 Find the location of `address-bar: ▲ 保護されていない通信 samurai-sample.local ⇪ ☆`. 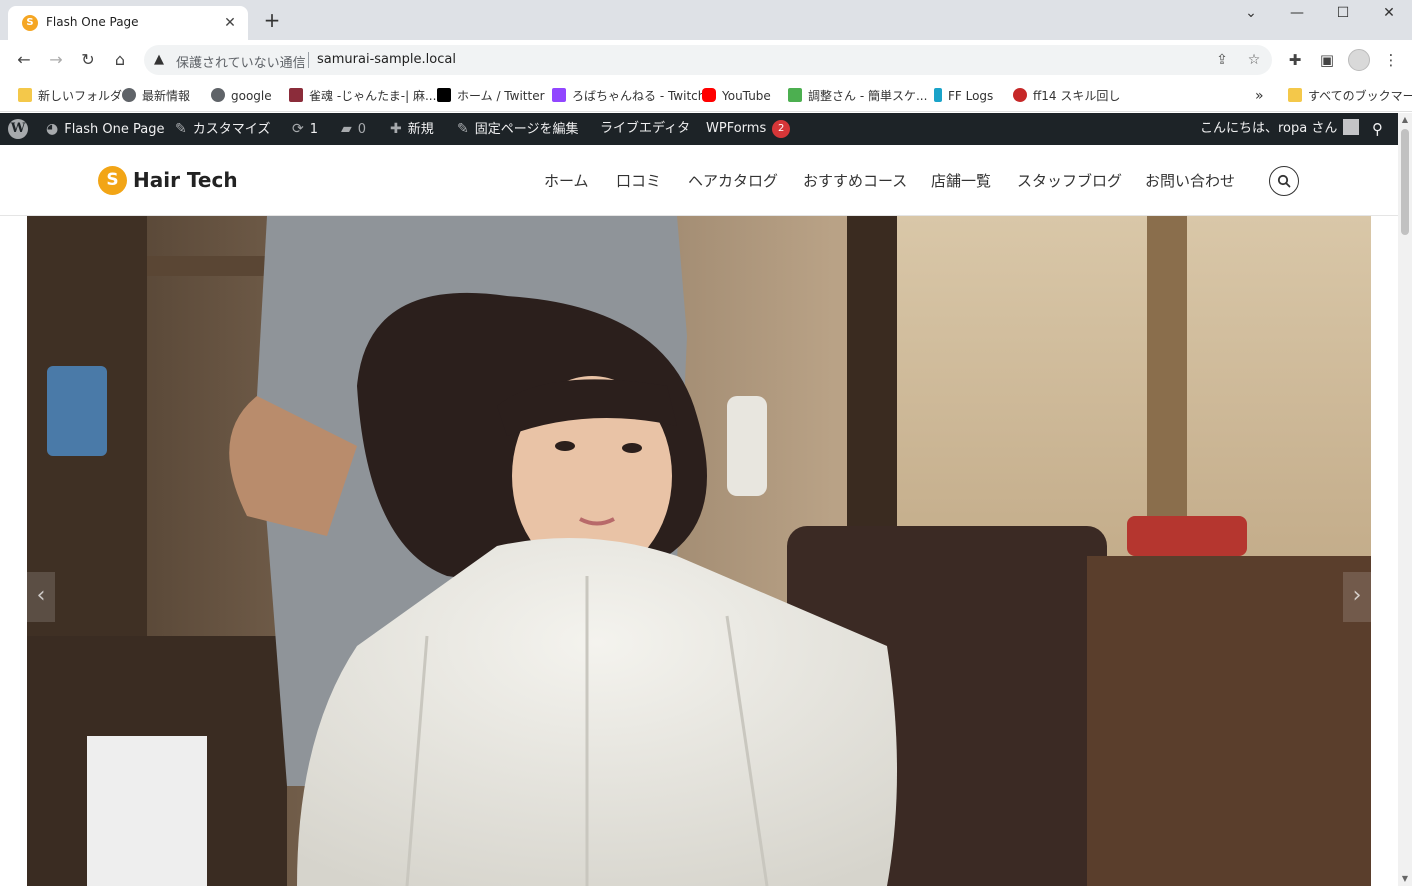

address-bar: ▲ 保護されていない通信 samurai-sample.local ⇪ ☆ is located at coordinates (708, 60).